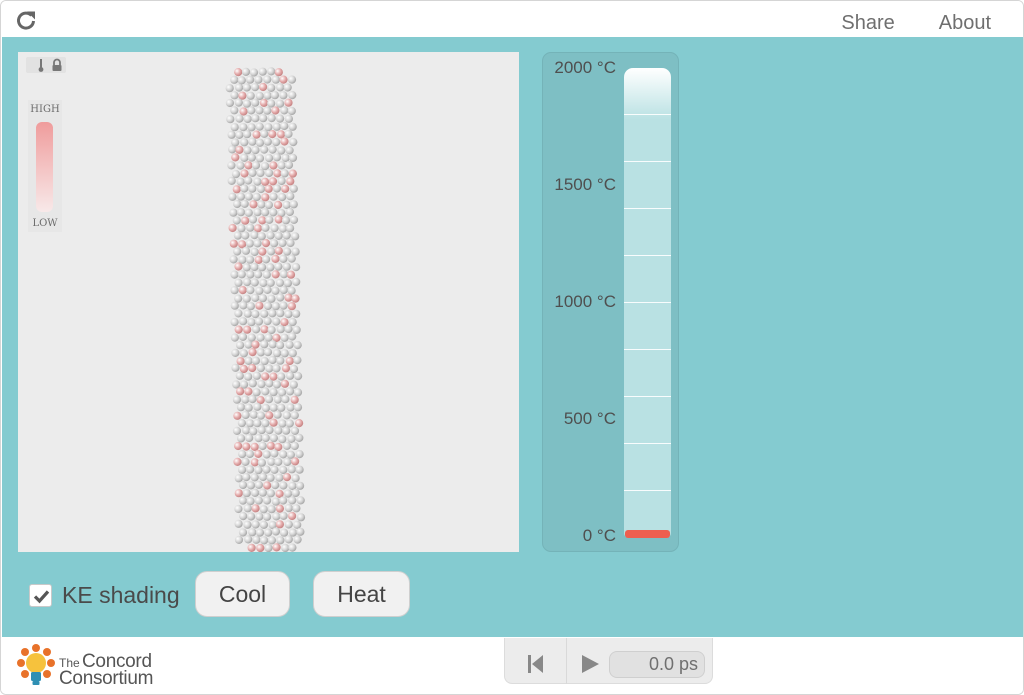  What do you see at coordinates (121, 595) in the screenshot?
I see `ke-shading-label: KE shading` at bounding box center [121, 595].